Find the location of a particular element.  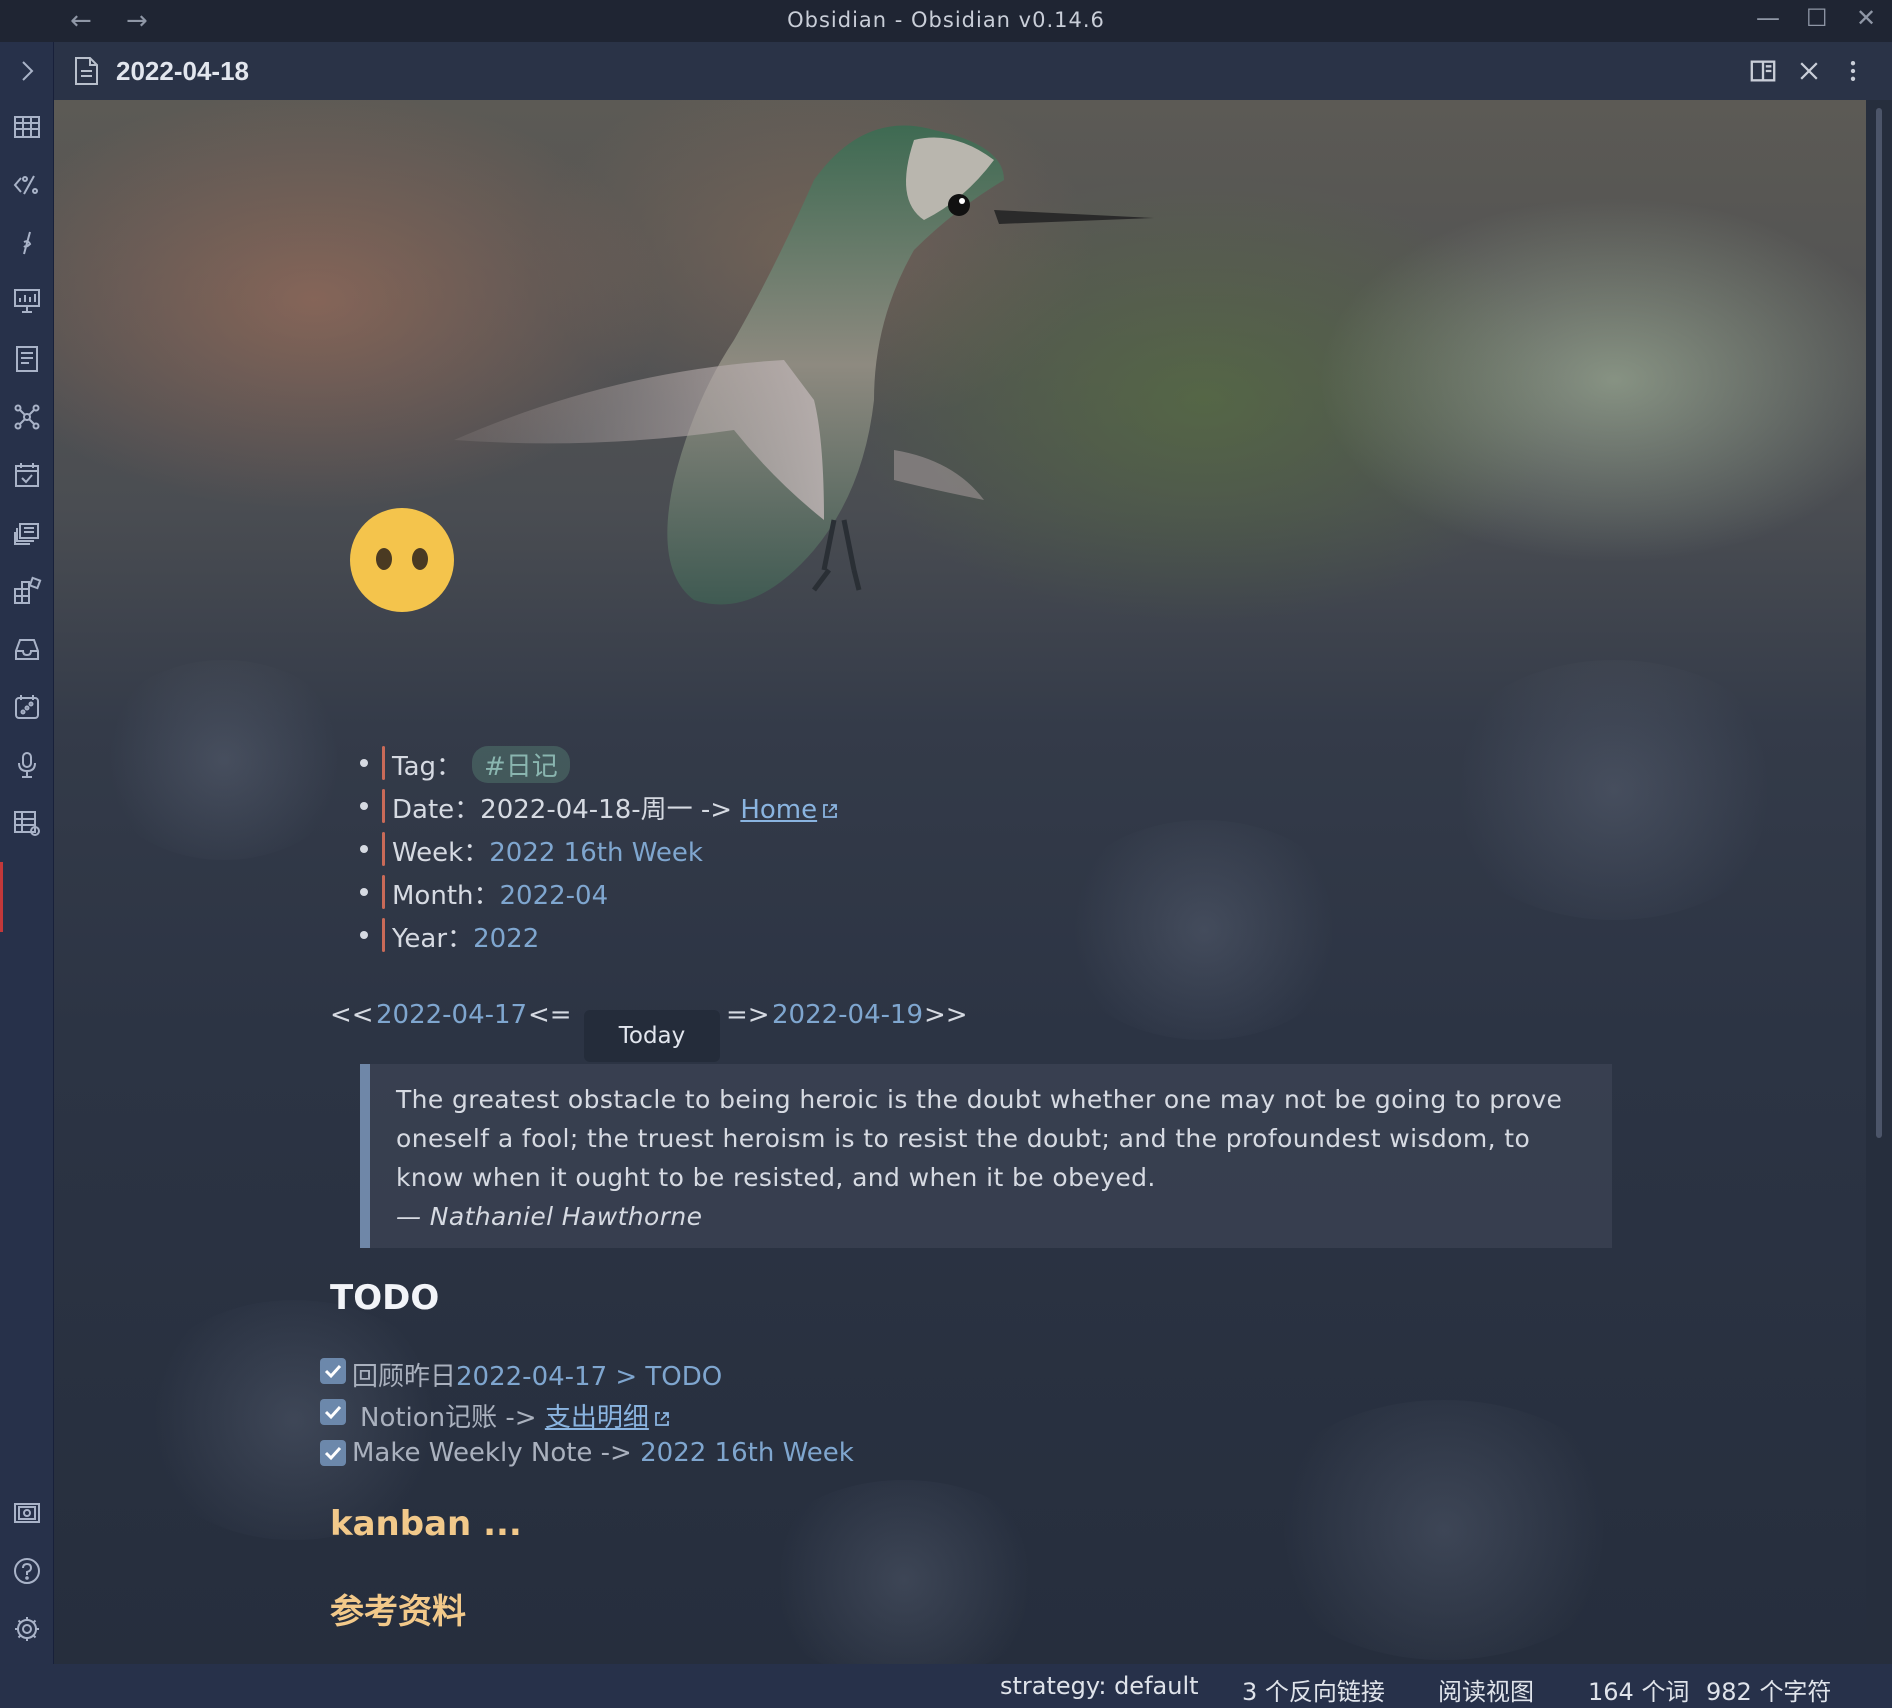

week-link: 2022 16th Week is located at coordinates (596, 853).